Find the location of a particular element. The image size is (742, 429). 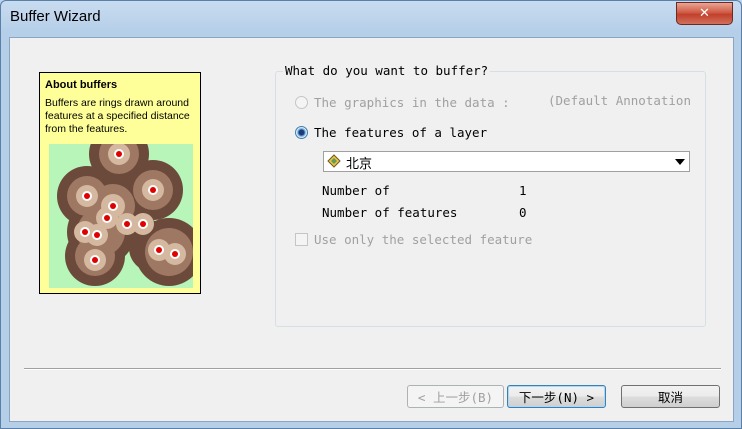

layer-select: 北京 is located at coordinates (506, 161).